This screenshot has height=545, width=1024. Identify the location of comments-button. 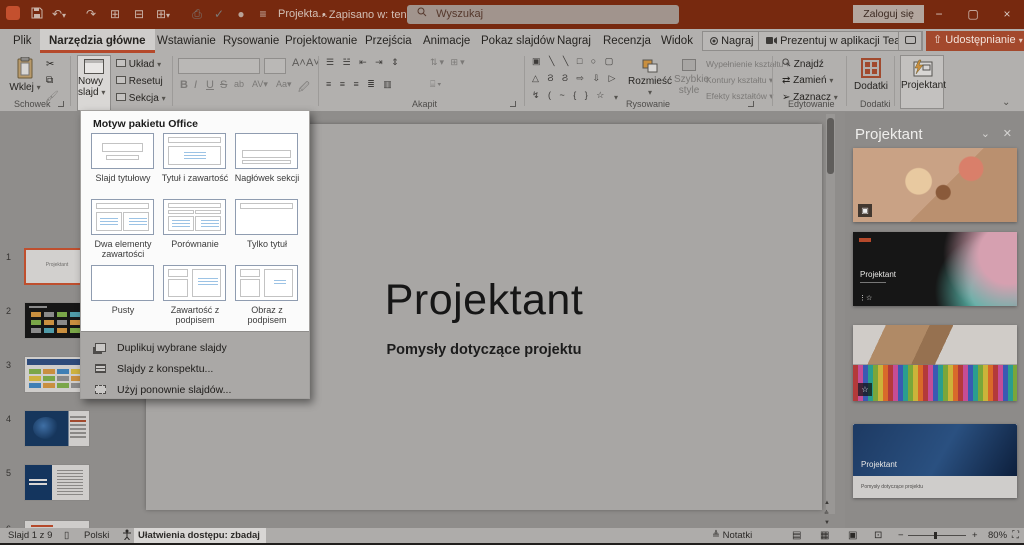
(910, 41).